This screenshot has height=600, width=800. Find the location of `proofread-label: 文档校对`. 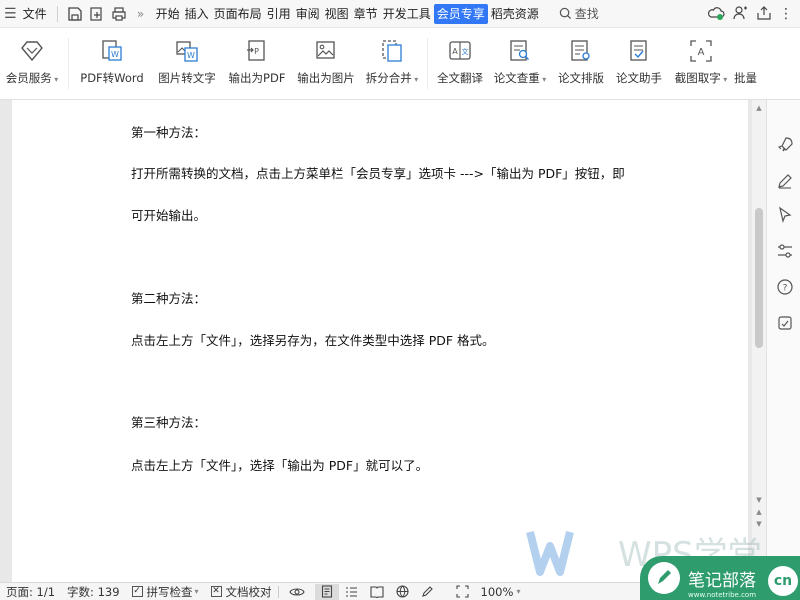

proofread-label: 文档校对 is located at coordinates (248, 591).